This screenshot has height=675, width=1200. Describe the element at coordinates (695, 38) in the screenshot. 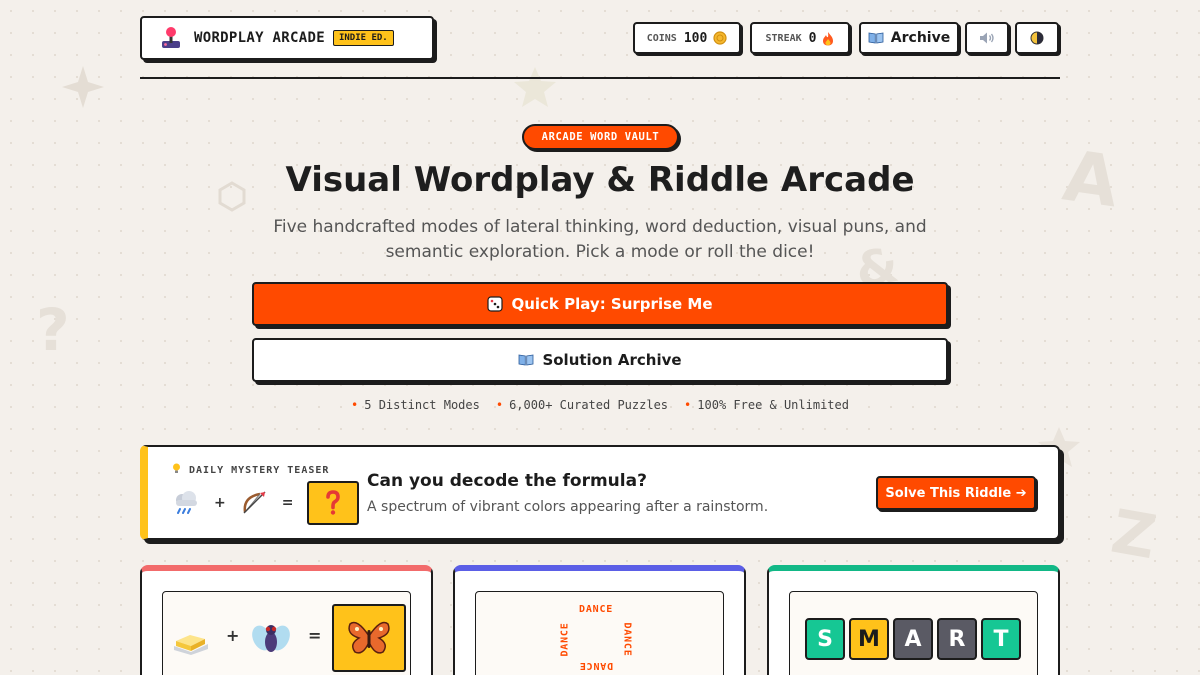

I see `coins-value: 100` at that location.